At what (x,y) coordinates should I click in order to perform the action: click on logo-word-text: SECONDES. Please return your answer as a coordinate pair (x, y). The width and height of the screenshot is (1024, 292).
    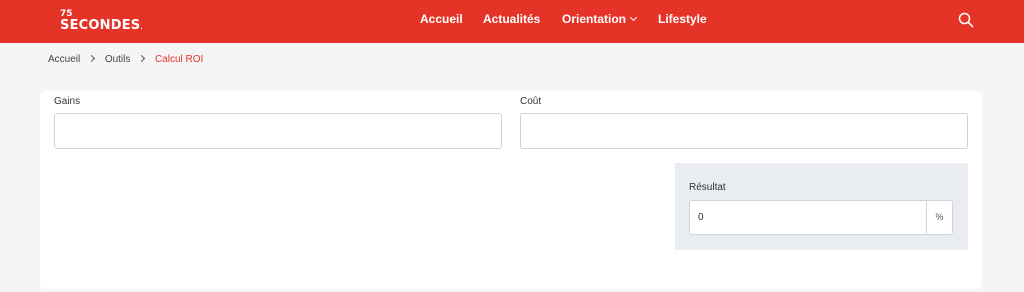
    Looking at the image, I should click on (100, 25).